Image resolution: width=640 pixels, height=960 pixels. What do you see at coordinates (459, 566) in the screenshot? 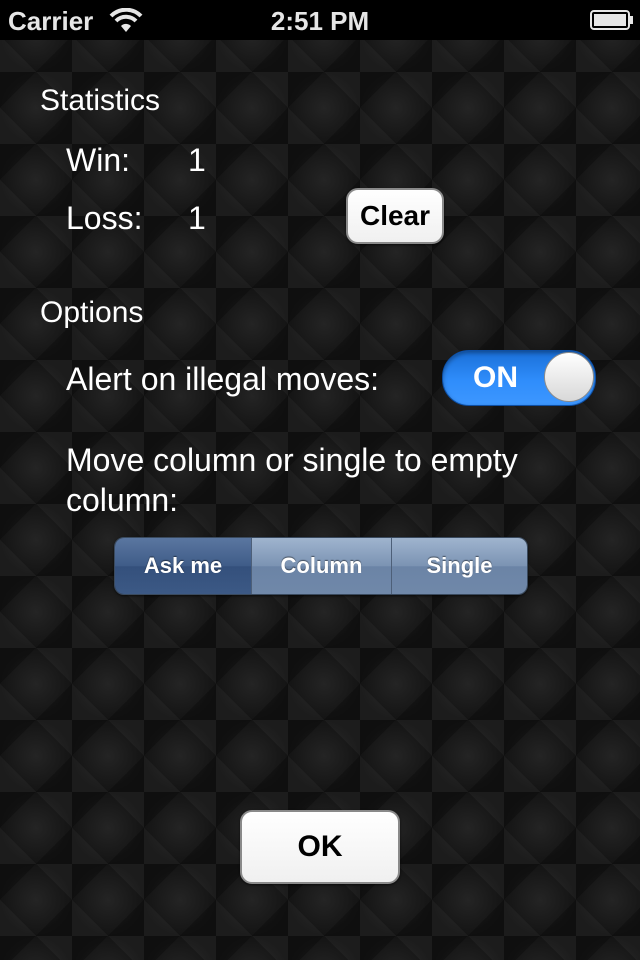
I see `segment-single: Single` at bounding box center [459, 566].